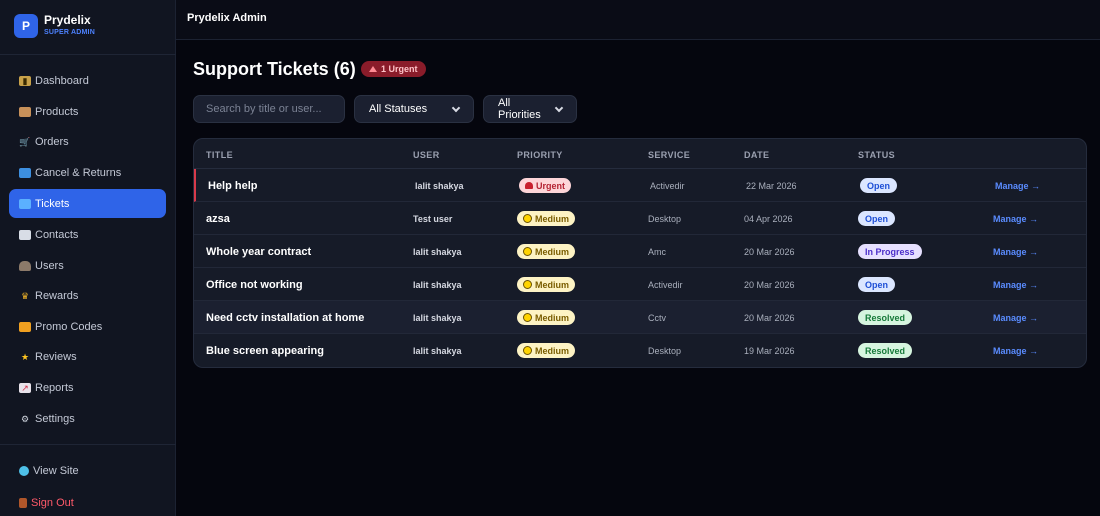 This screenshot has width=1100, height=516. What do you see at coordinates (25, 387) in the screenshot?
I see `trend-icon: ↗` at bounding box center [25, 387].